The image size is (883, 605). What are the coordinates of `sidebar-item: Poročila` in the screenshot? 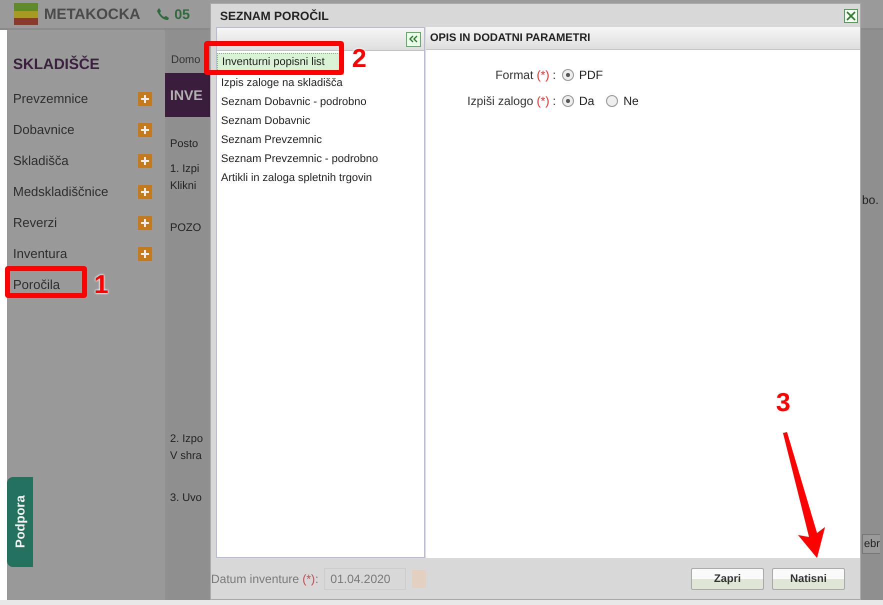 It's located at (36, 284).